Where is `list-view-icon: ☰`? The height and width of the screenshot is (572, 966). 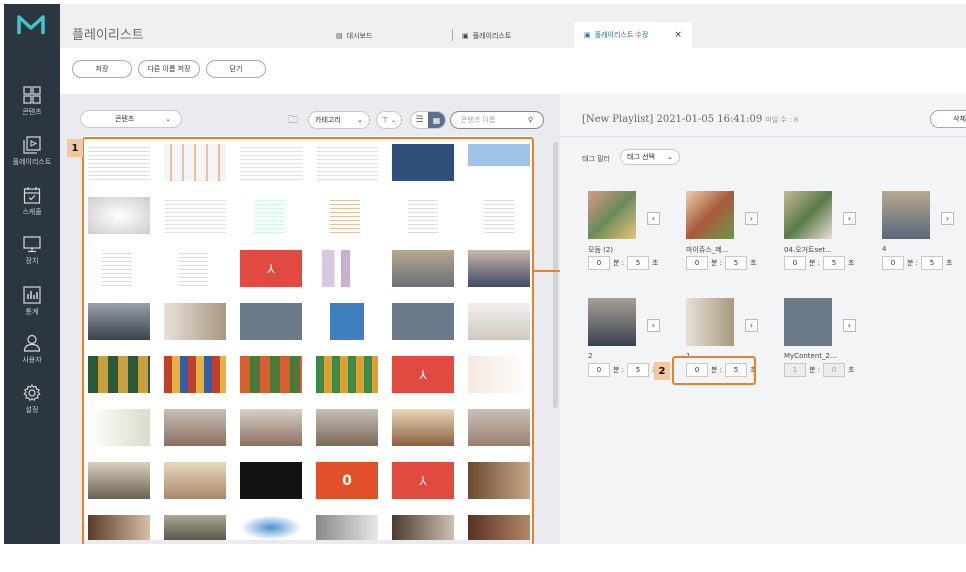 list-view-icon: ☰ is located at coordinates (419, 120).